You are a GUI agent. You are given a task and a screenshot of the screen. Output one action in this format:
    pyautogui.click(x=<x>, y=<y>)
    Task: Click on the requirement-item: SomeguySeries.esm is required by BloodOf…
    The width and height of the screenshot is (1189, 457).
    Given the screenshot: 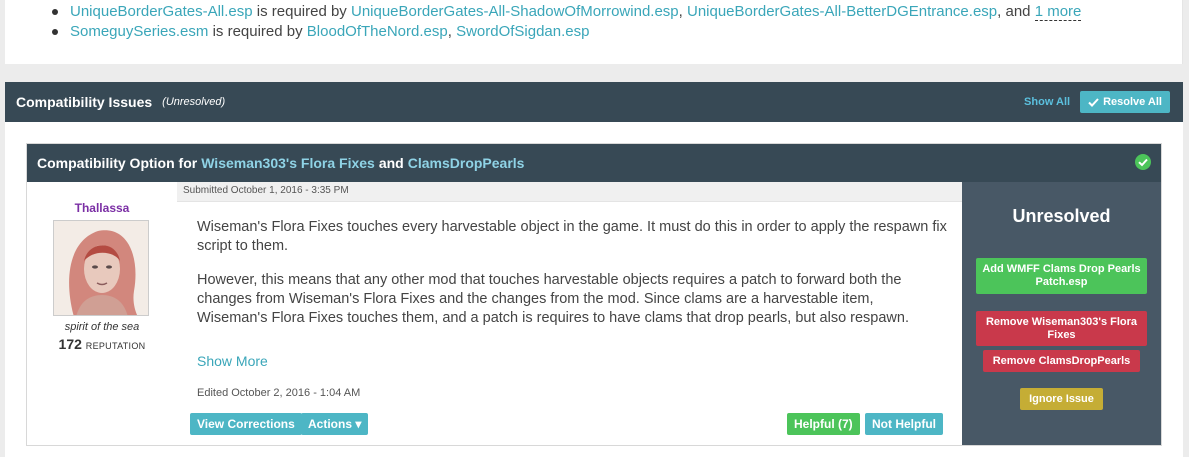 What is the action you would take?
    pyautogui.click(x=566, y=32)
    